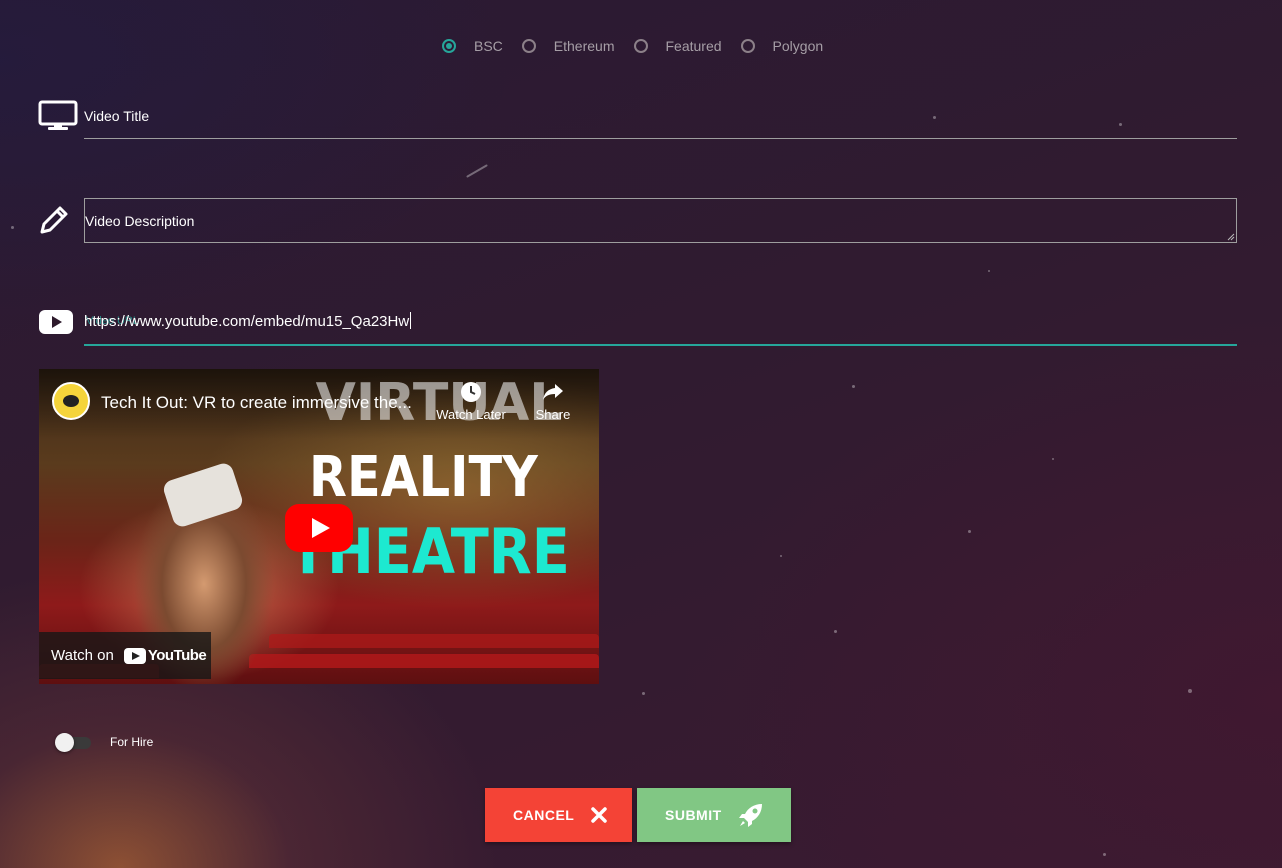 The width and height of the screenshot is (1282, 868). Describe the element at coordinates (58, 118) in the screenshot. I see `monitor-icon` at that location.